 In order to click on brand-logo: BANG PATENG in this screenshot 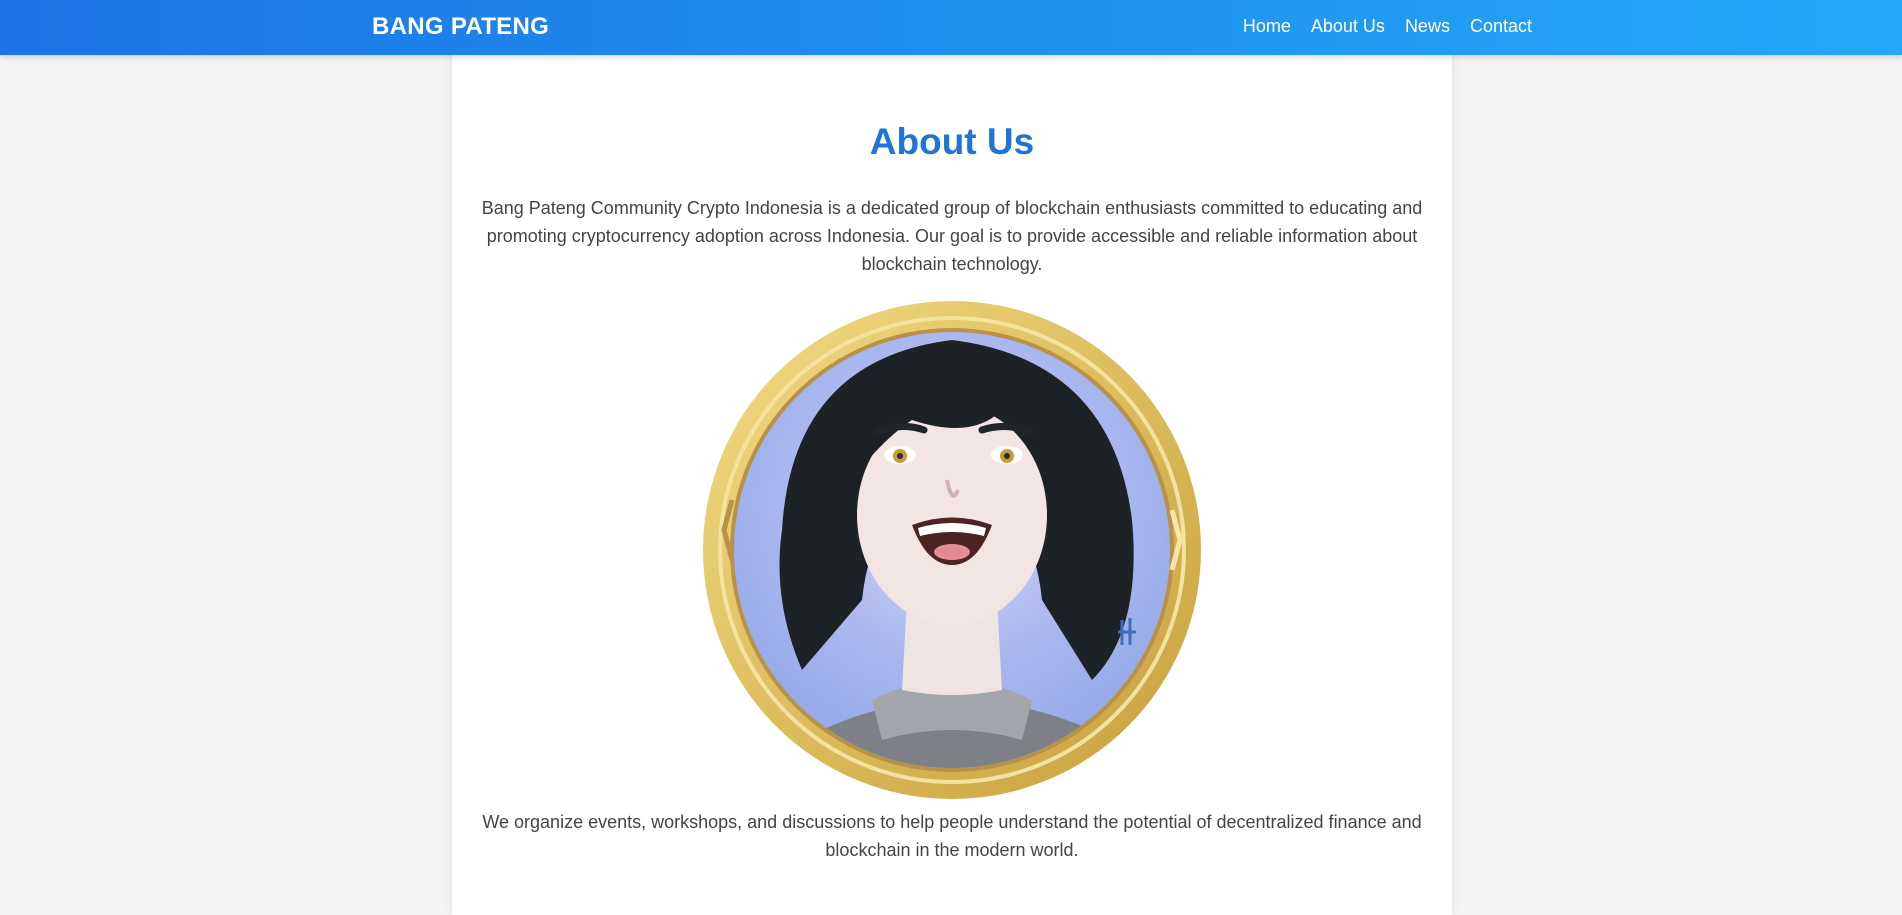, I will do `click(460, 27)`.